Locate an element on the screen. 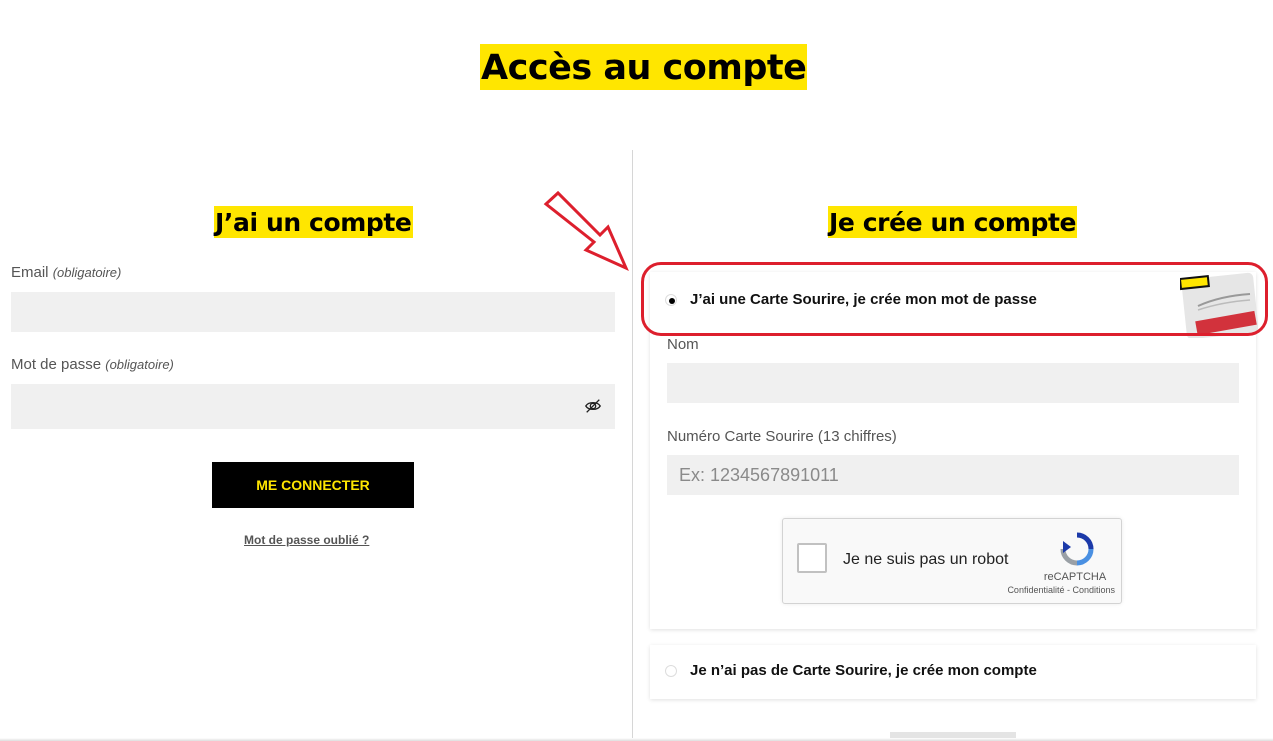 This screenshot has width=1273, height=741. radio-no-carte-sourire is located at coordinates (671, 671).